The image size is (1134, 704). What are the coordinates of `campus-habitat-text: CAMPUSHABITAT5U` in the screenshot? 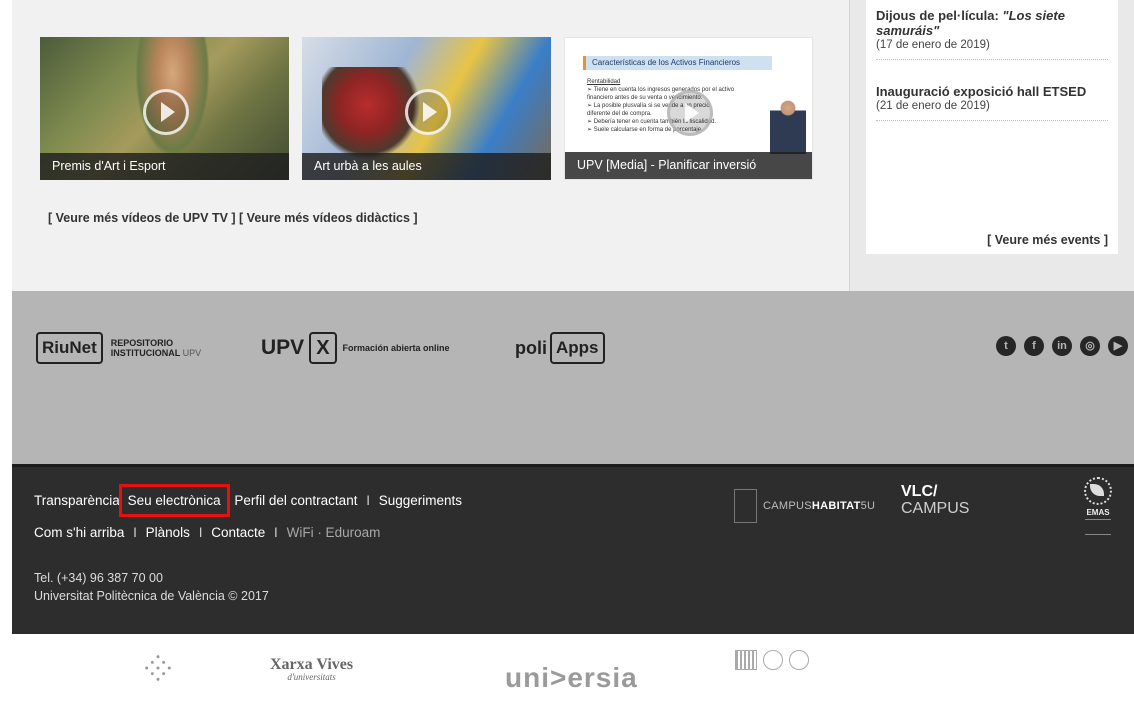 It's located at (819, 506).